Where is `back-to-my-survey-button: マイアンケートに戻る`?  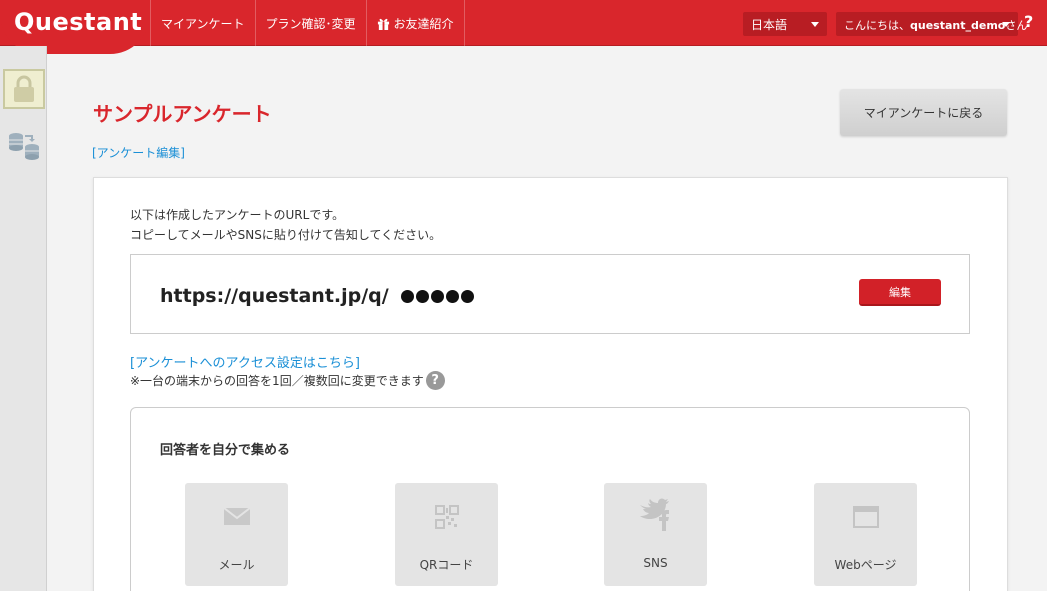 back-to-my-survey-button: マイアンケートに戻る is located at coordinates (923, 112).